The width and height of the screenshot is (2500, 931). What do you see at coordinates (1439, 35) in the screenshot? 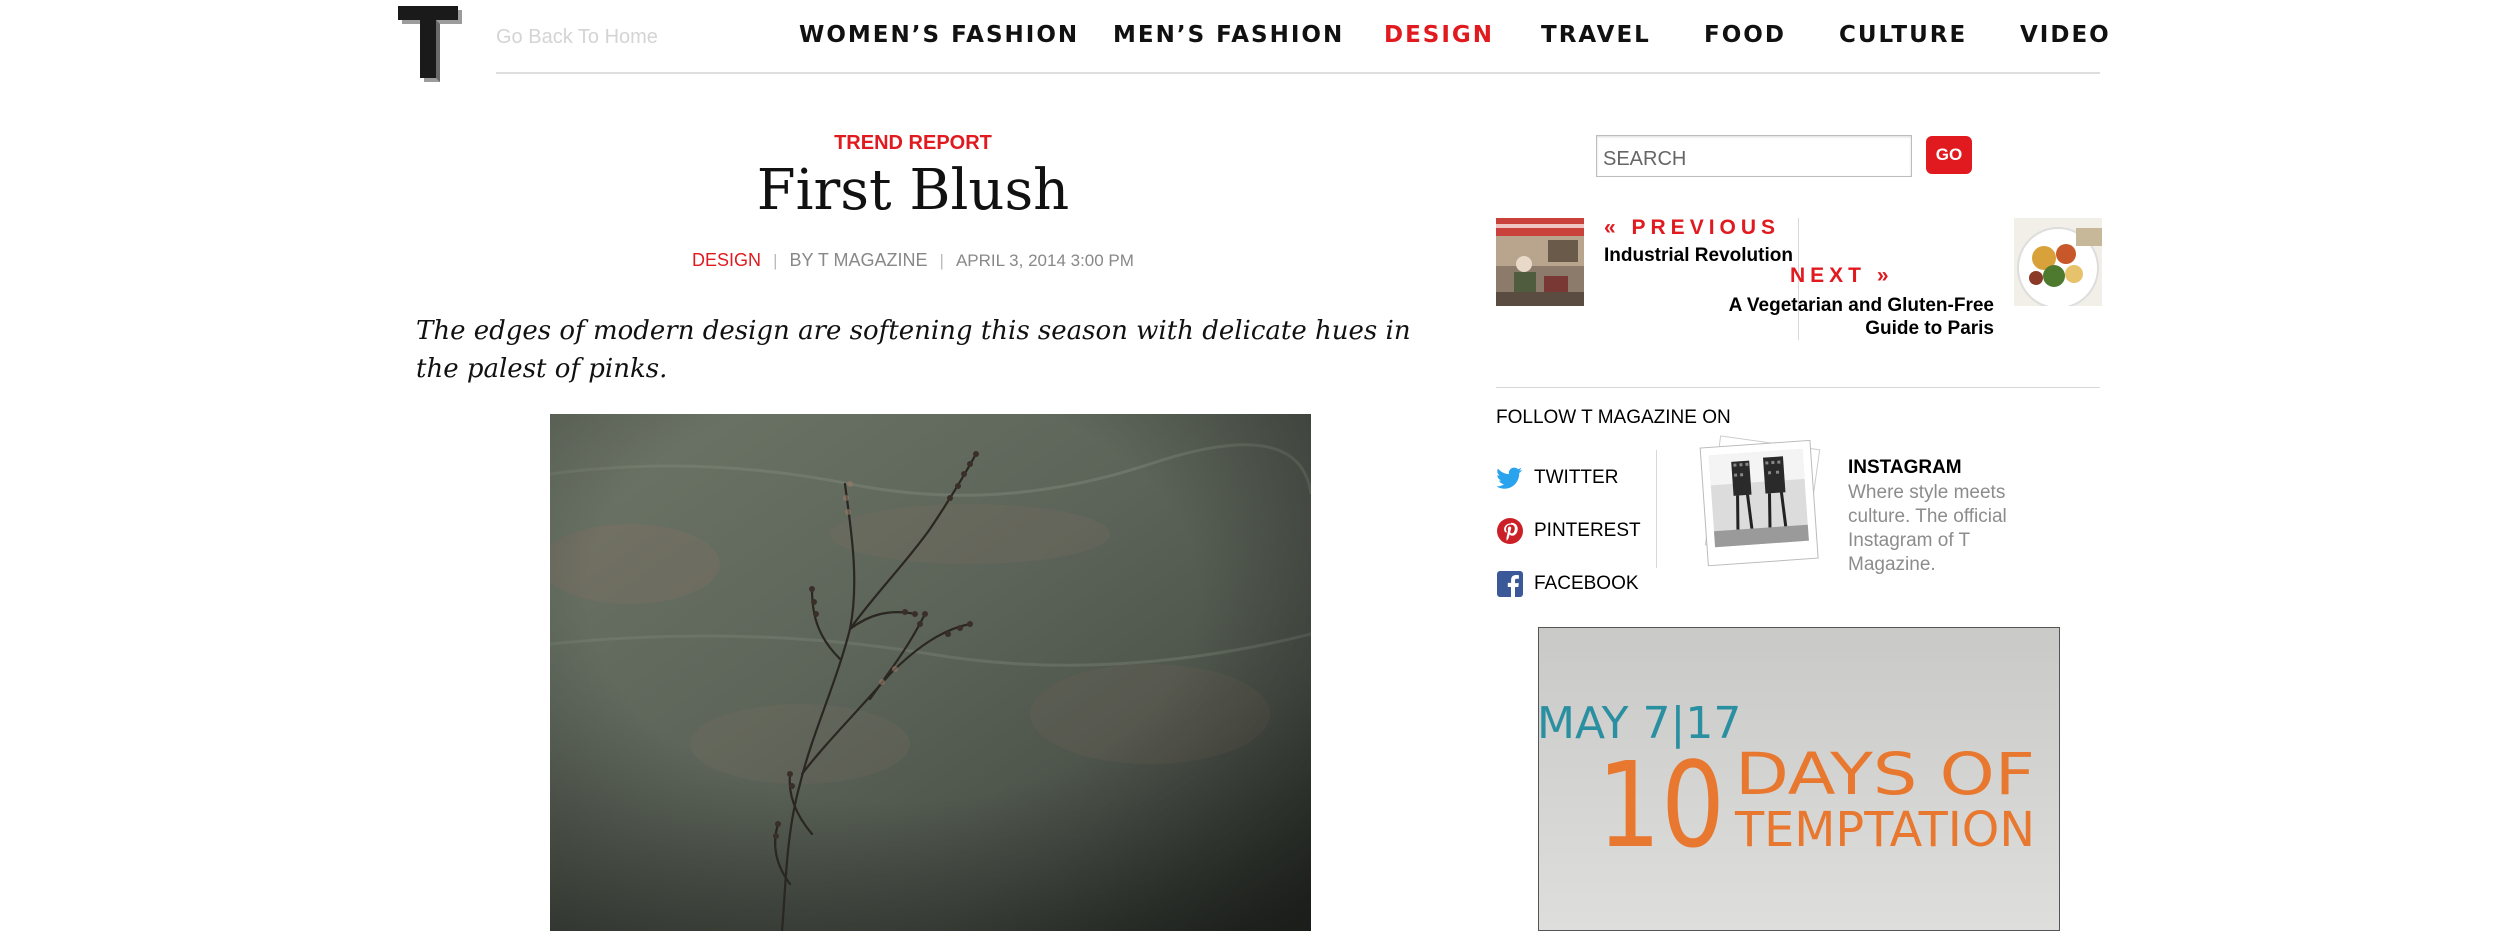
I see `nav-design: DESIGN` at bounding box center [1439, 35].